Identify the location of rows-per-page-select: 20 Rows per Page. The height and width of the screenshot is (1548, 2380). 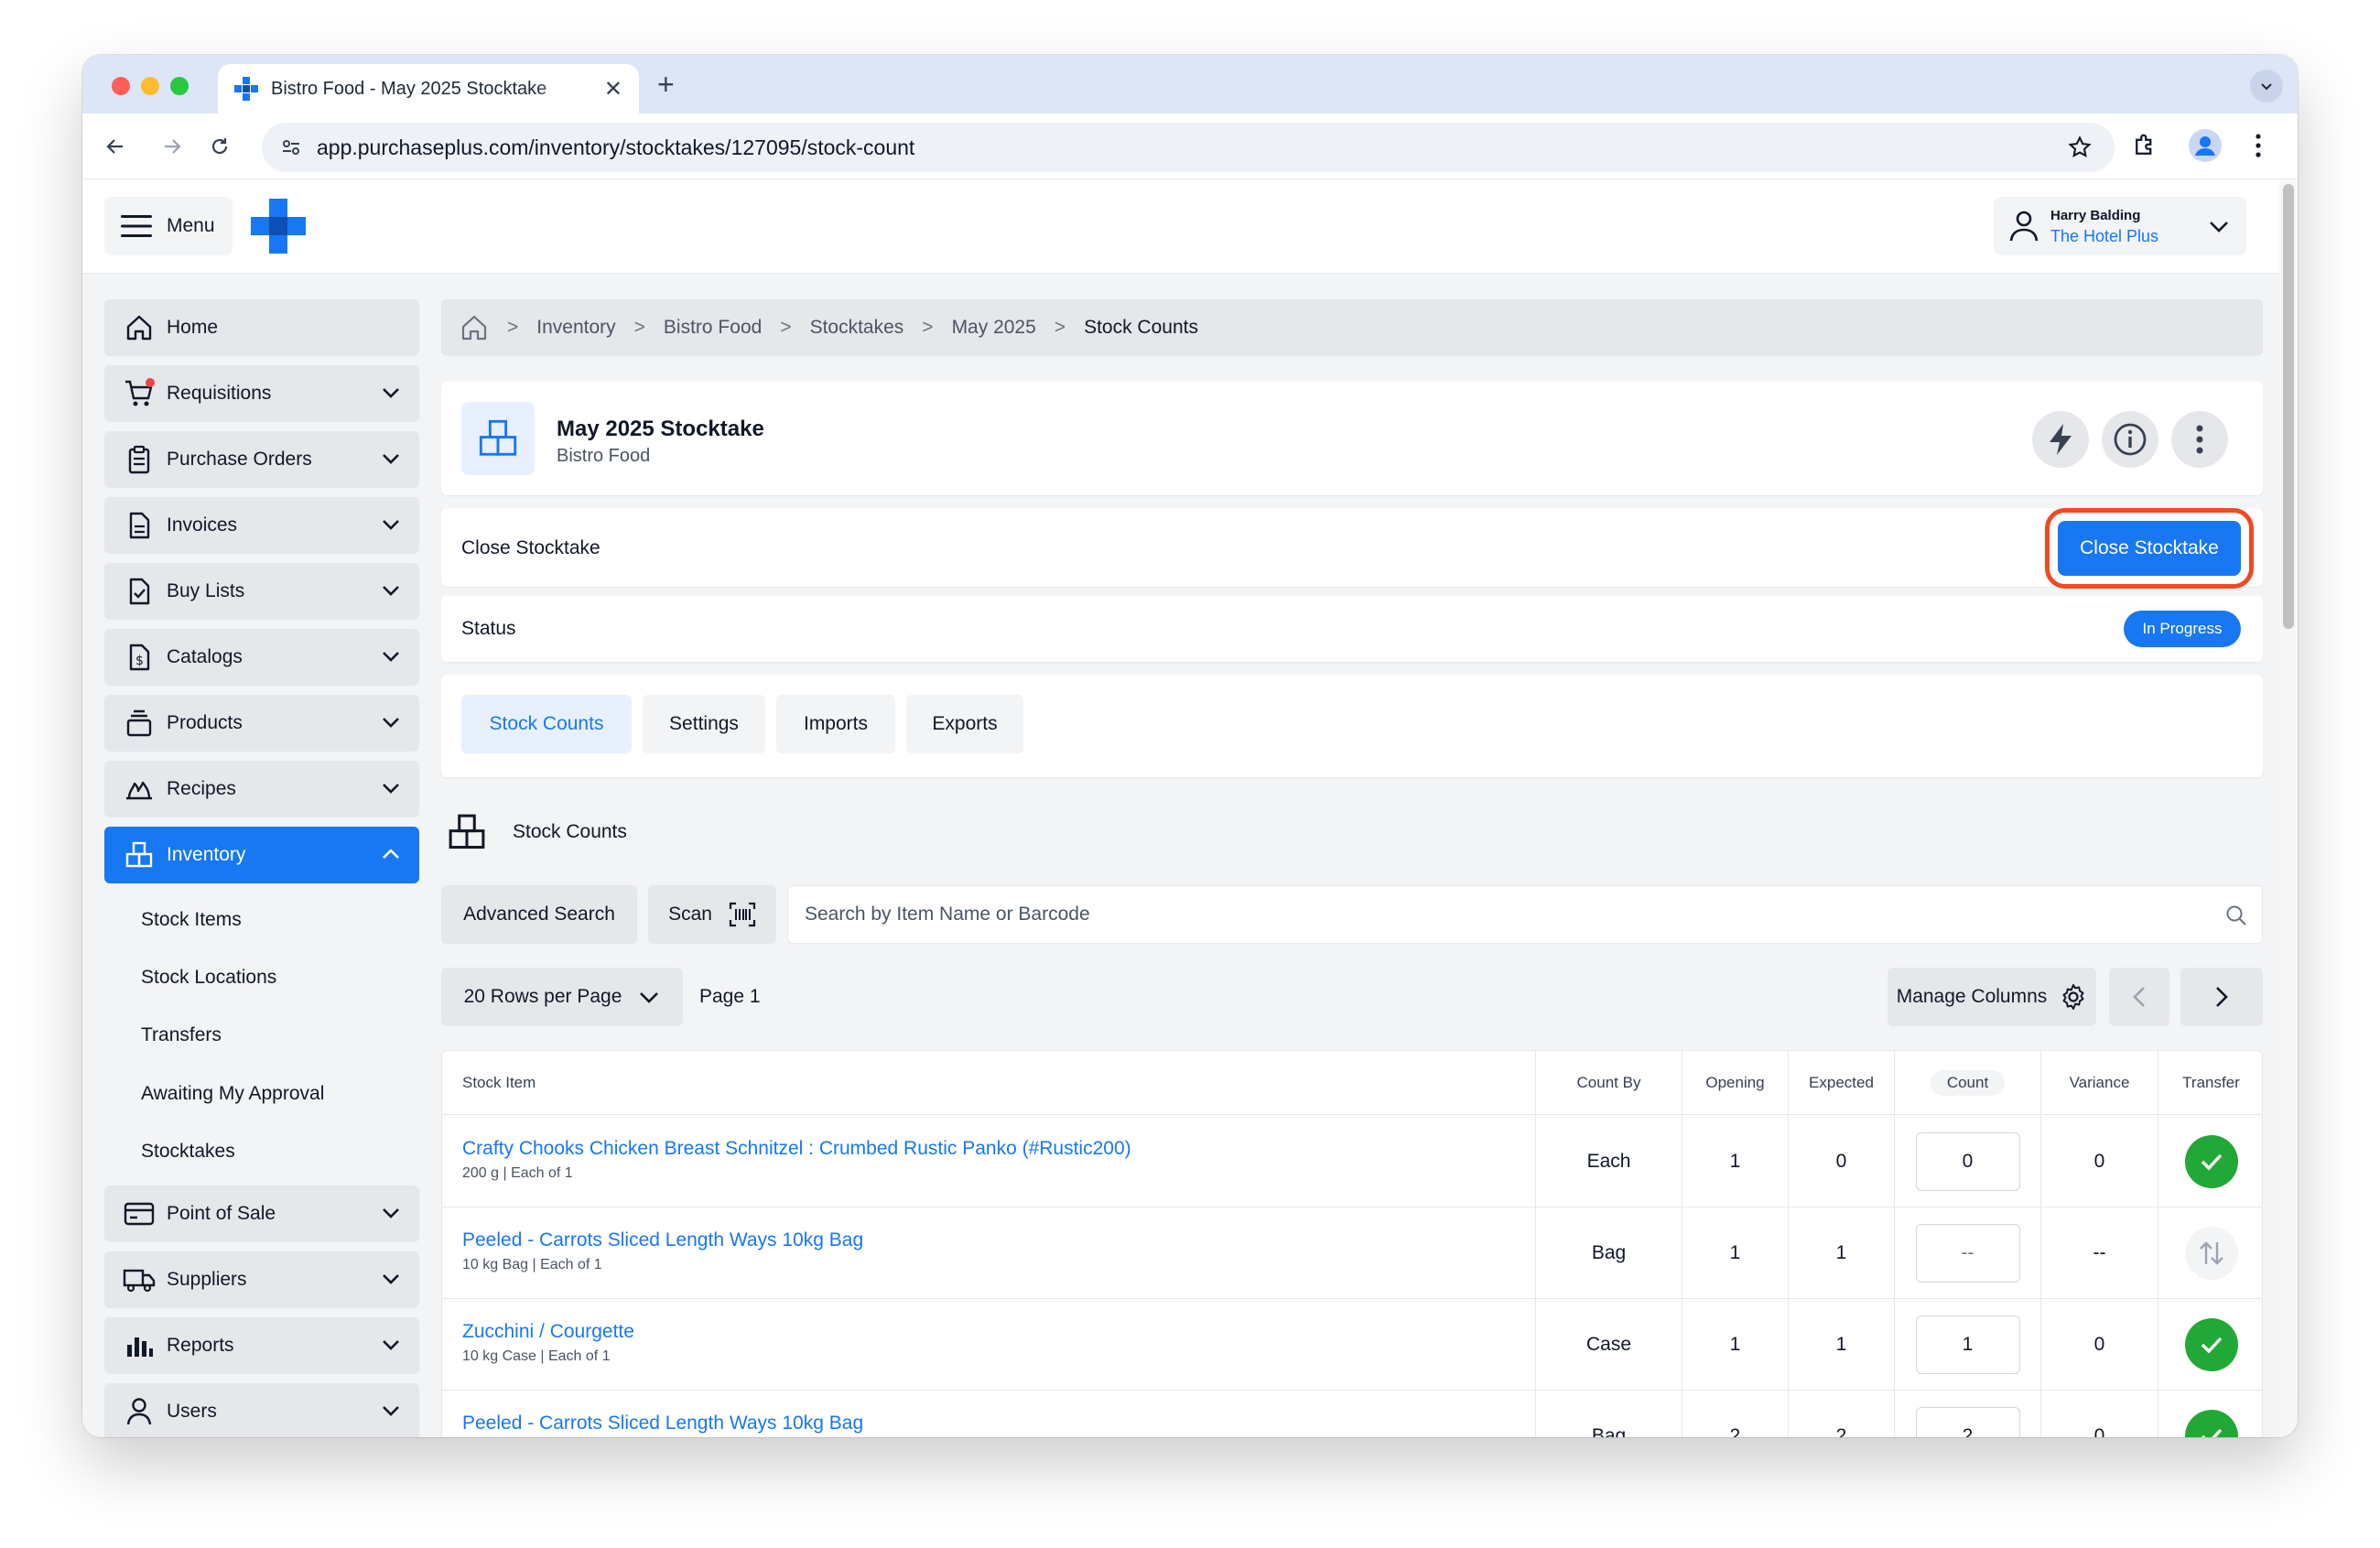
(562, 997).